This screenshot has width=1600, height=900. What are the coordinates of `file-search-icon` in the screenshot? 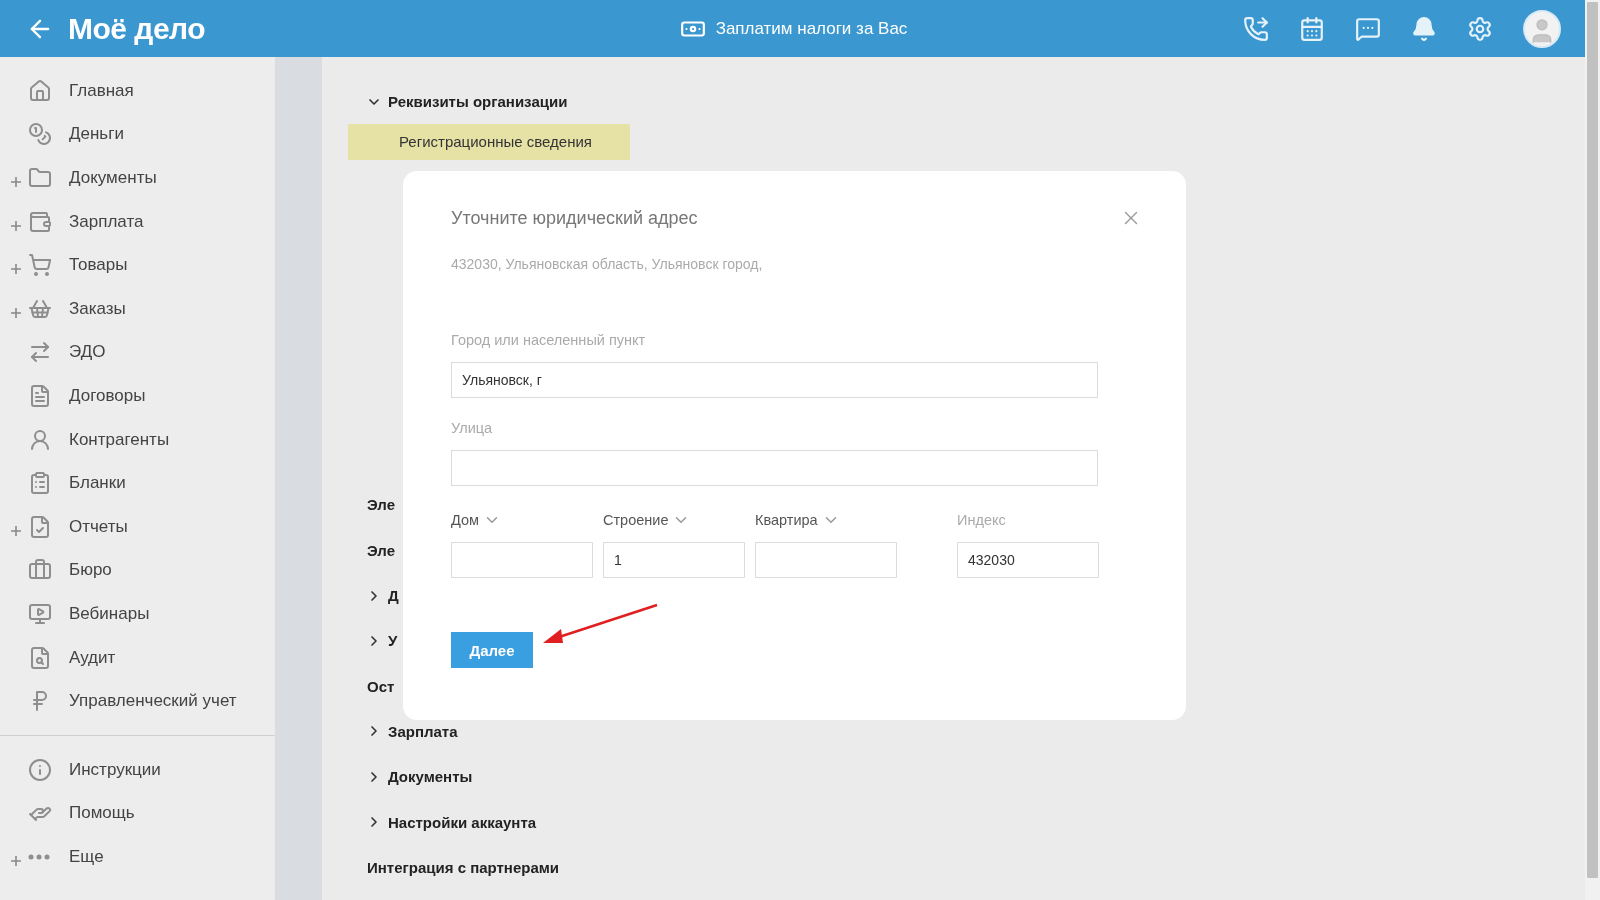 It's located at (40, 657).